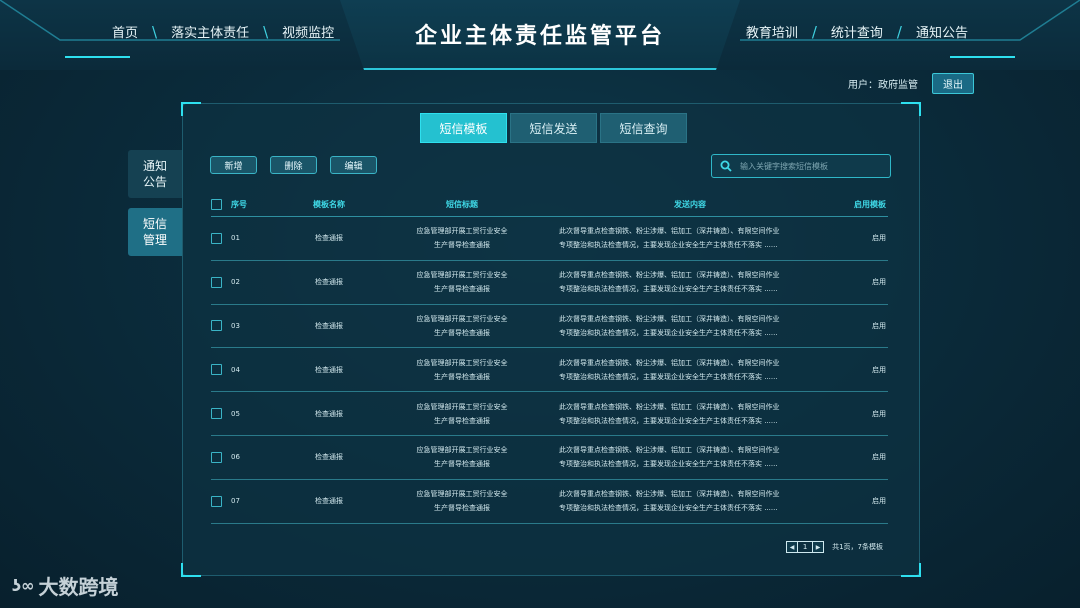  Describe the element at coordinates (805, 547) in the screenshot. I see `page-number: 1` at that location.